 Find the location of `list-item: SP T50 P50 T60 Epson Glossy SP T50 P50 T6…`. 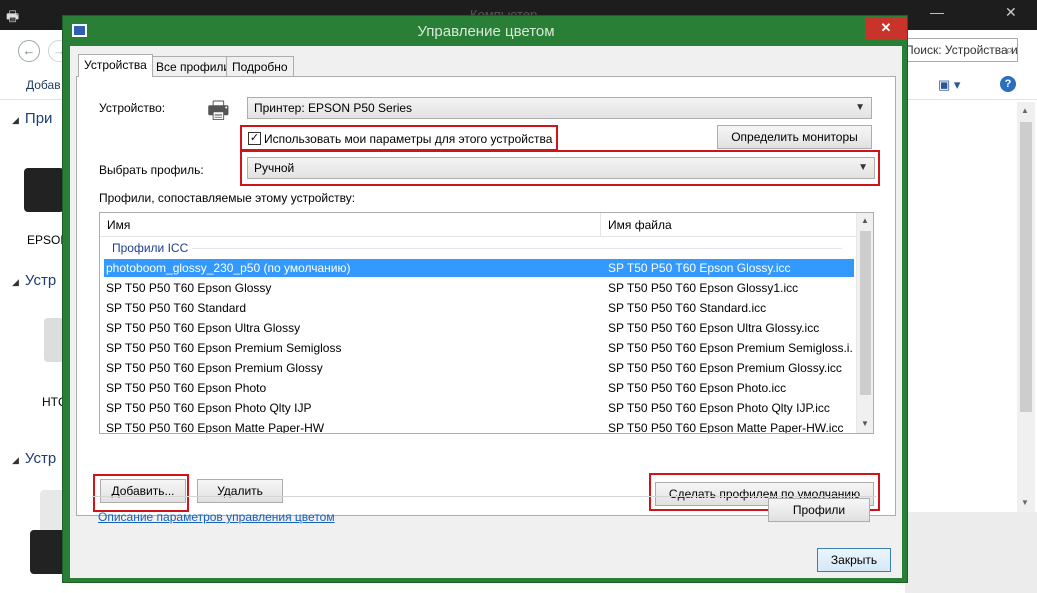

list-item: SP T50 P50 T60 Epson Glossy SP T50 P50 T6… is located at coordinates (479, 288).